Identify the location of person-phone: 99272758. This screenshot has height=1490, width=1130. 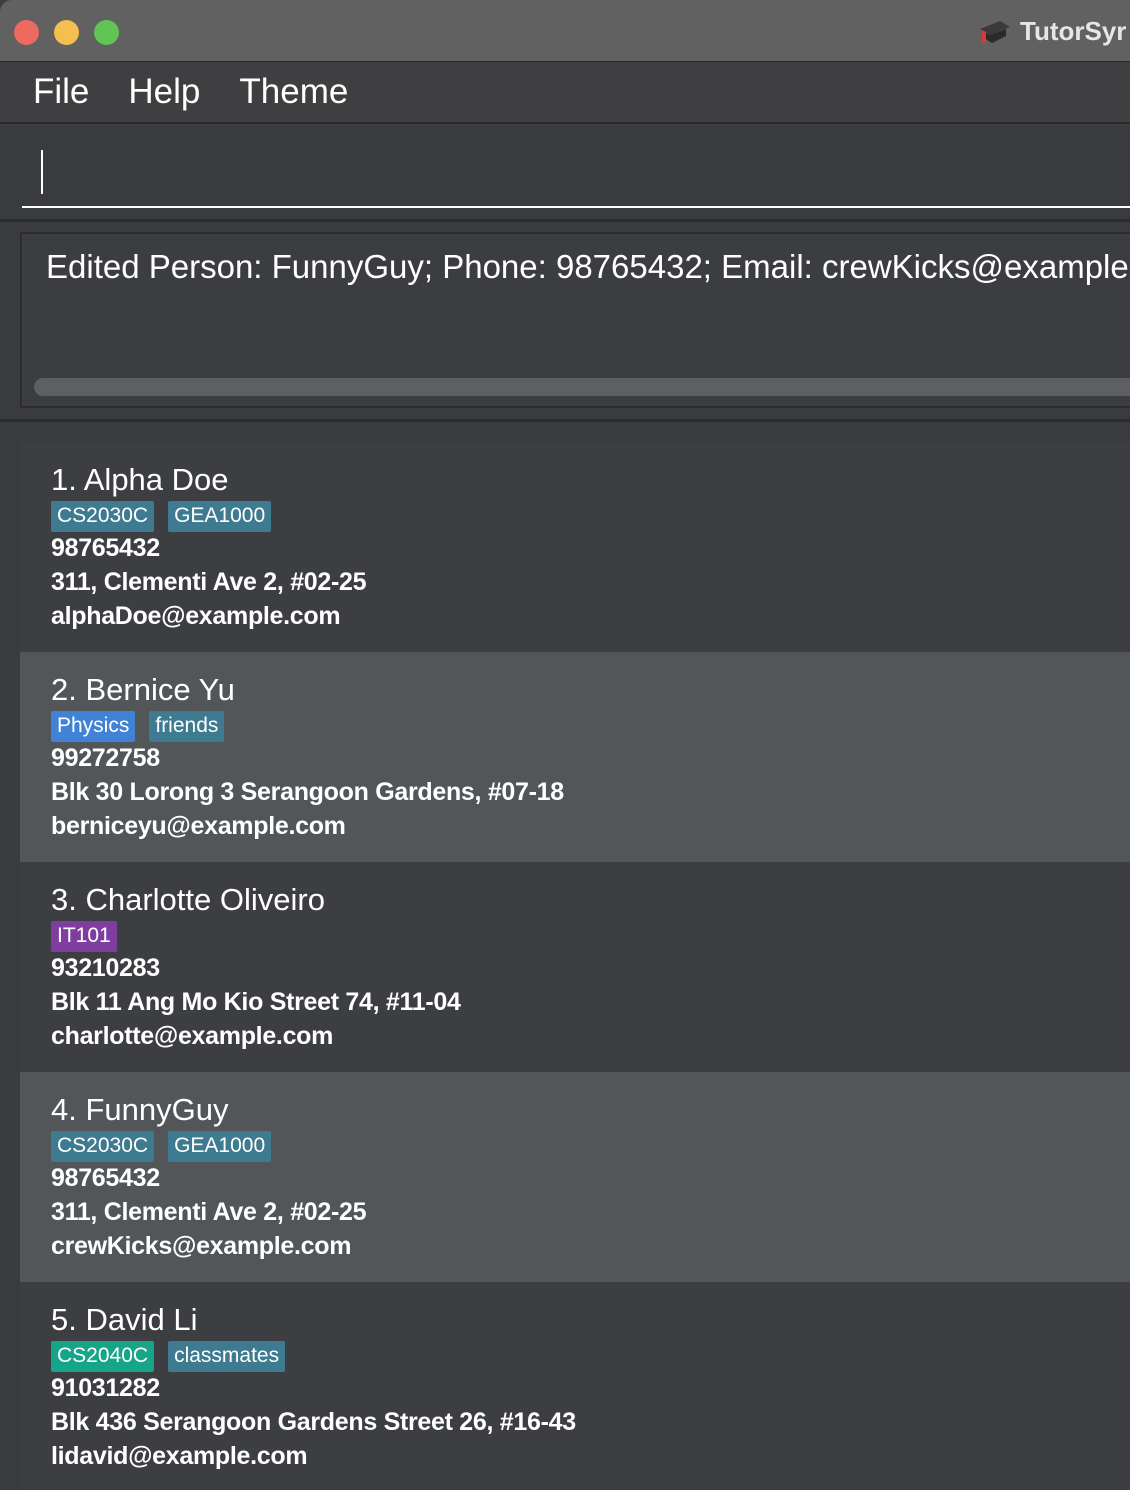
(105, 758).